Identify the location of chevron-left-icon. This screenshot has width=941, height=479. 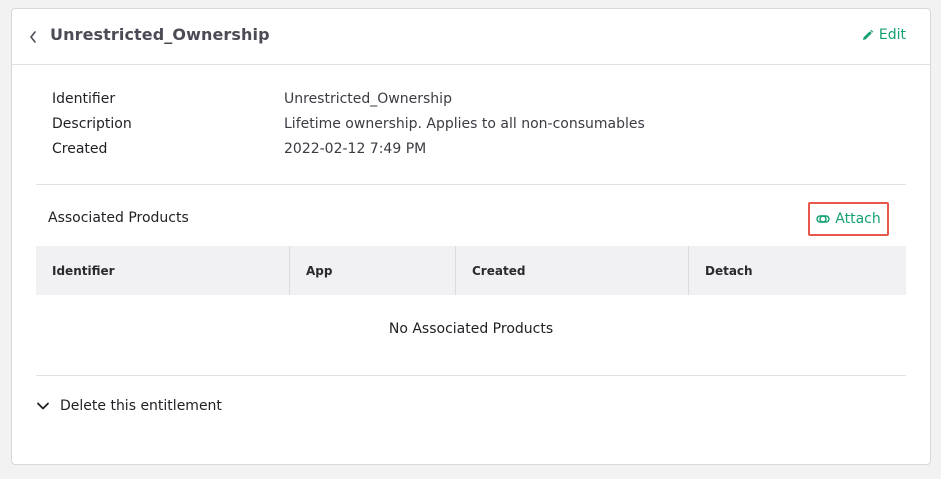
(33, 37).